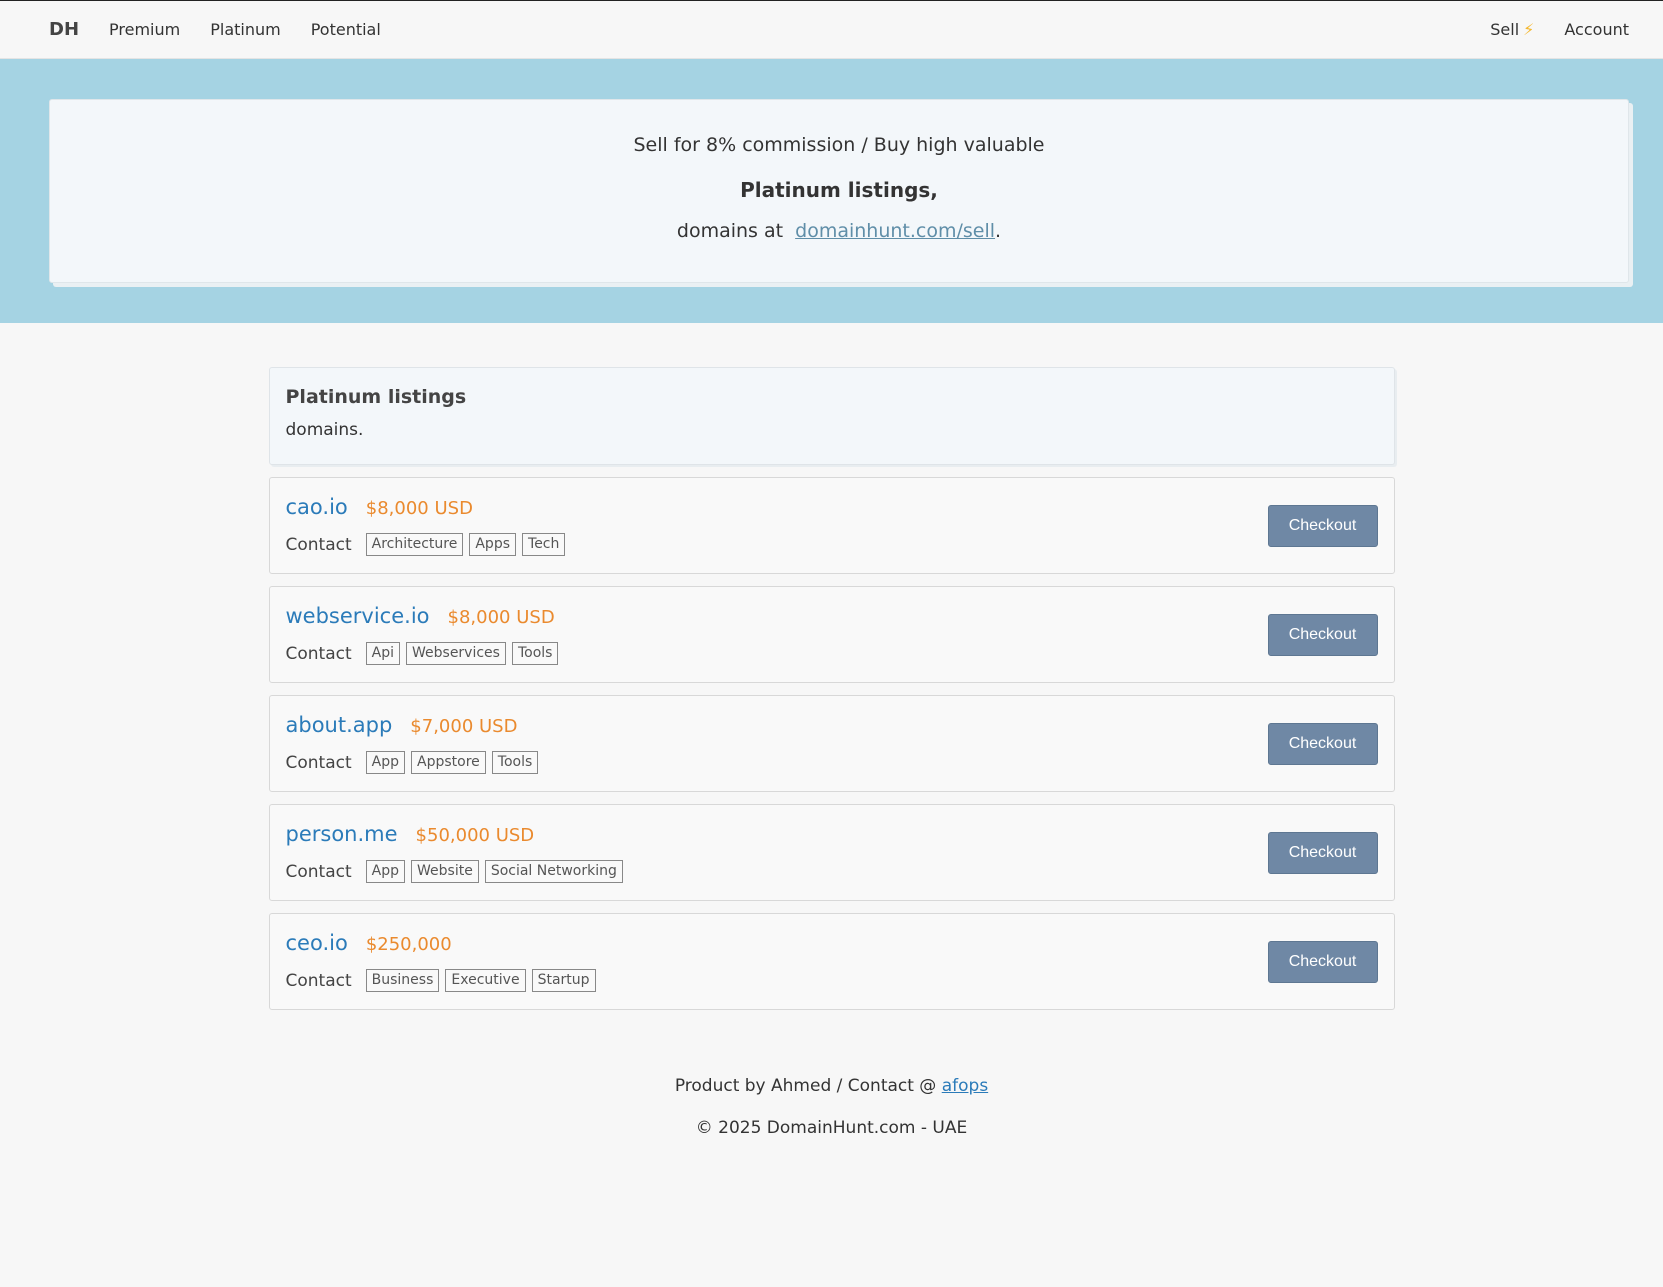 Image resolution: width=1663 pixels, height=1287 pixels. Describe the element at coordinates (553, 871) in the screenshot. I see `tag: Social Networking` at that location.